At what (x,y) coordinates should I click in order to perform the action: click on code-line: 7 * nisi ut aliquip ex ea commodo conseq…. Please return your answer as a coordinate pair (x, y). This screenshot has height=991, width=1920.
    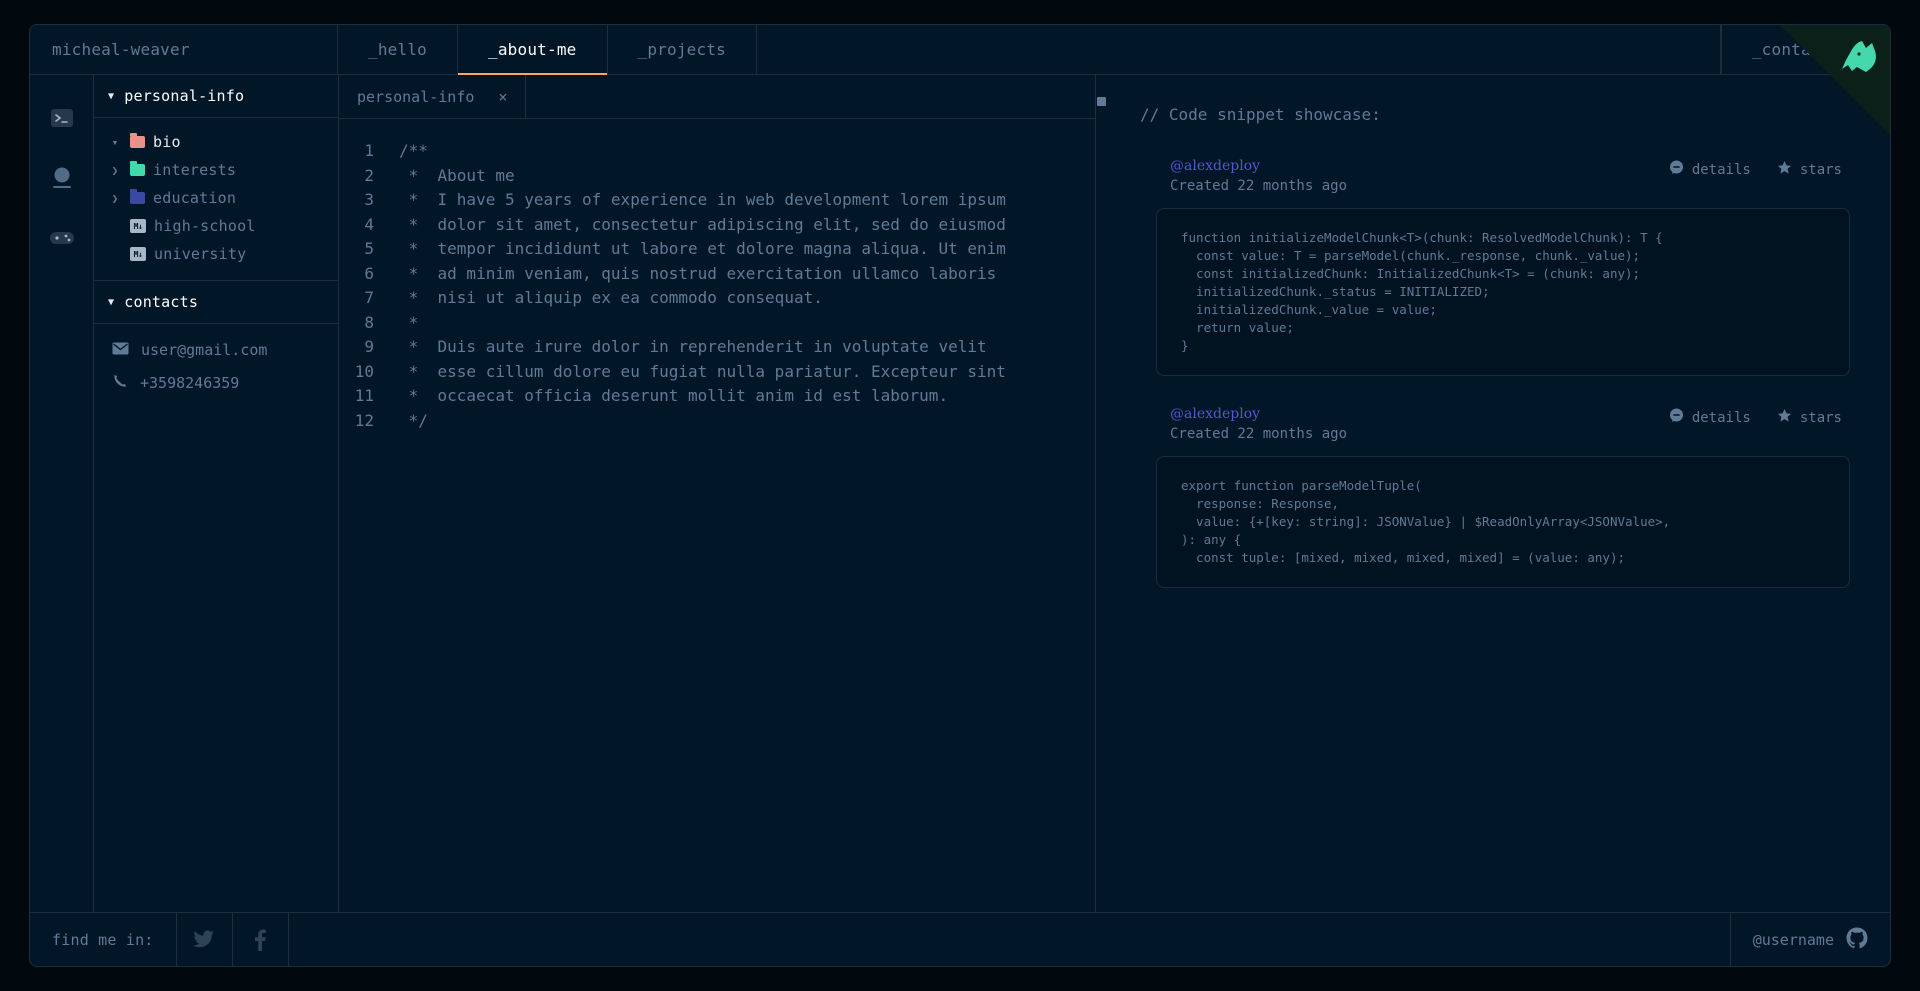
    Looking at the image, I should click on (717, 298).